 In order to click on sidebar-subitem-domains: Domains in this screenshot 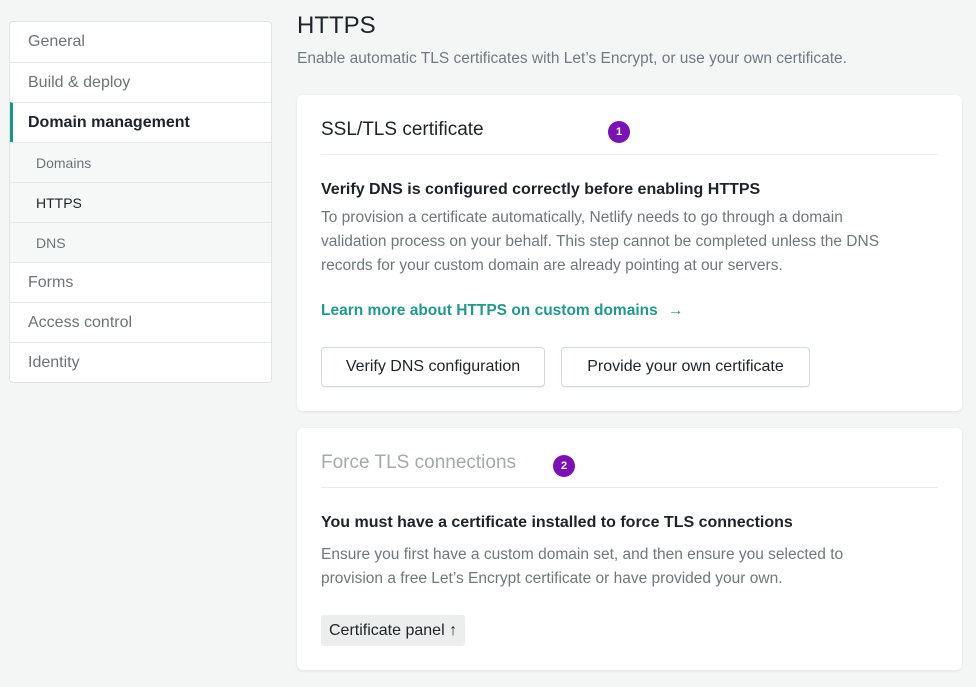, I will do `click(140, 162)`.